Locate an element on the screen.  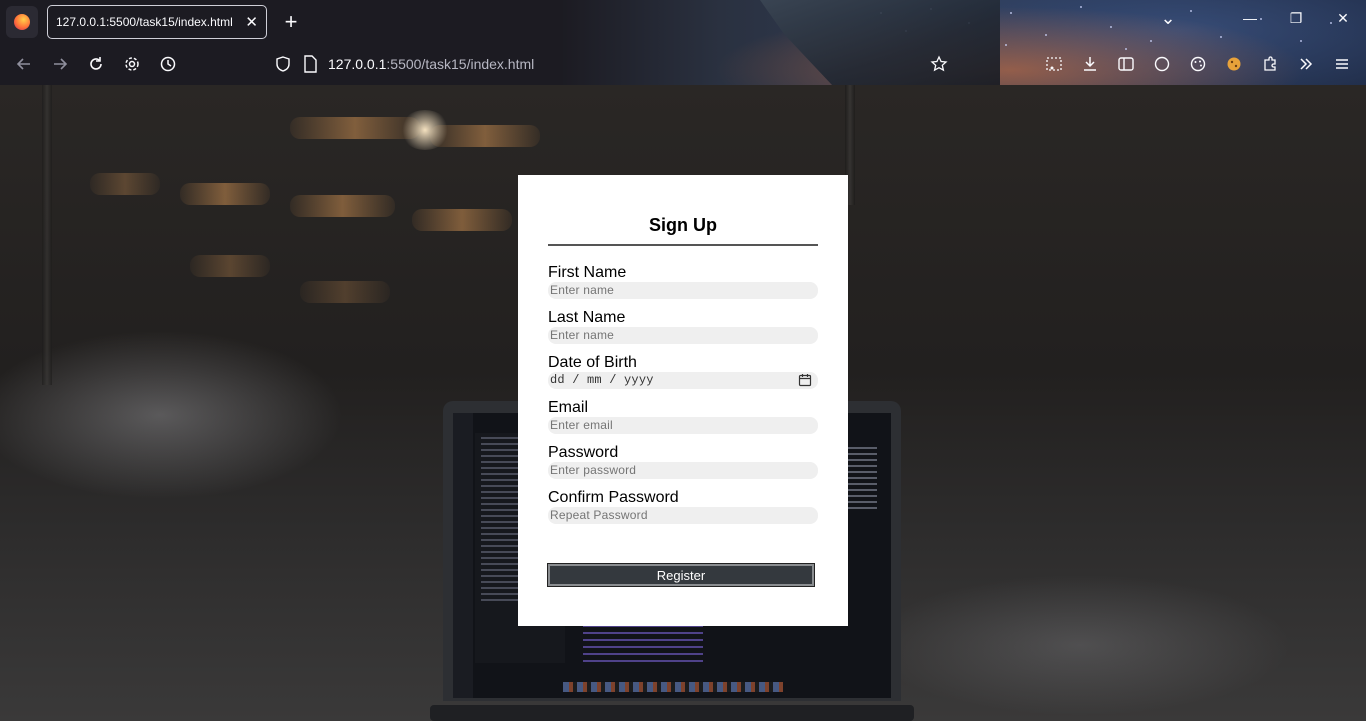
forward-arrow-icon is located at coordinates (60, 64).